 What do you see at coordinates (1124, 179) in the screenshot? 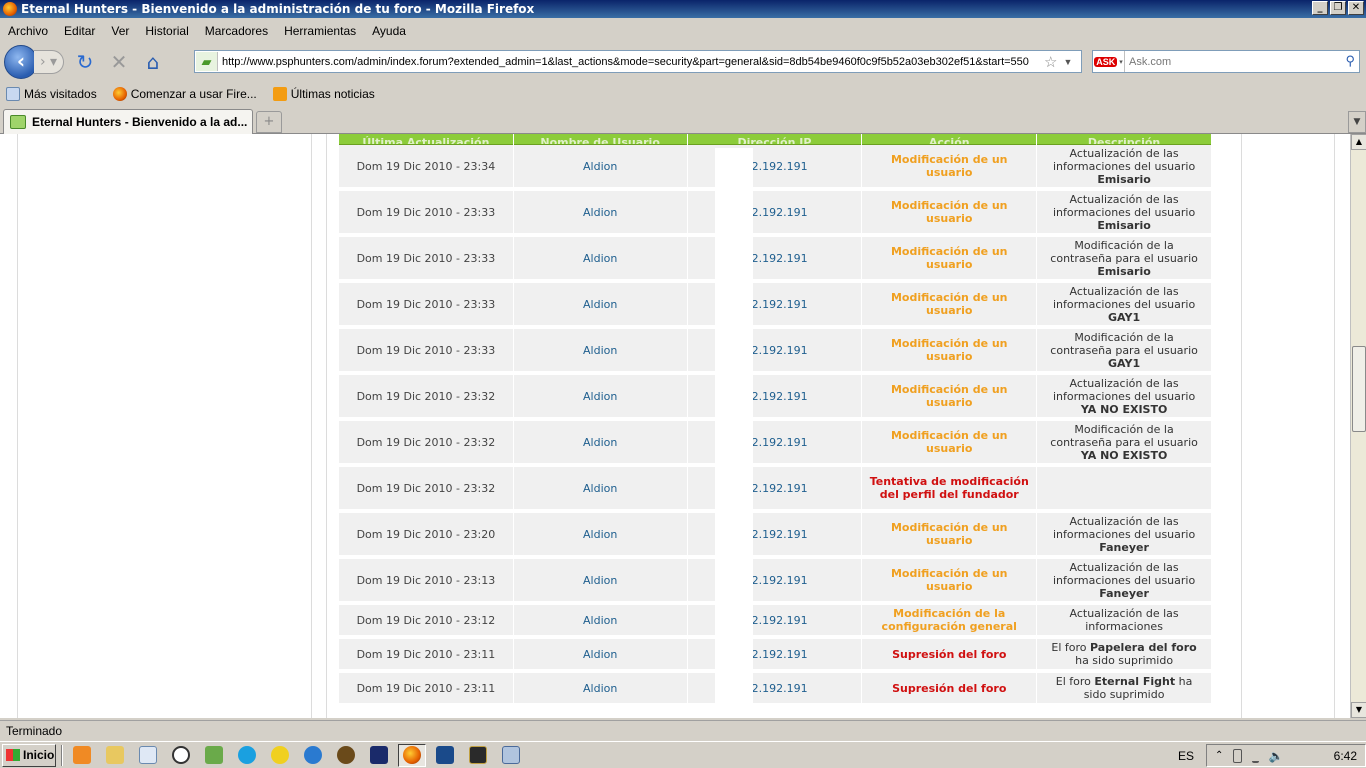
I see `description-target: Emisario` at bounding box center [1124, 179].